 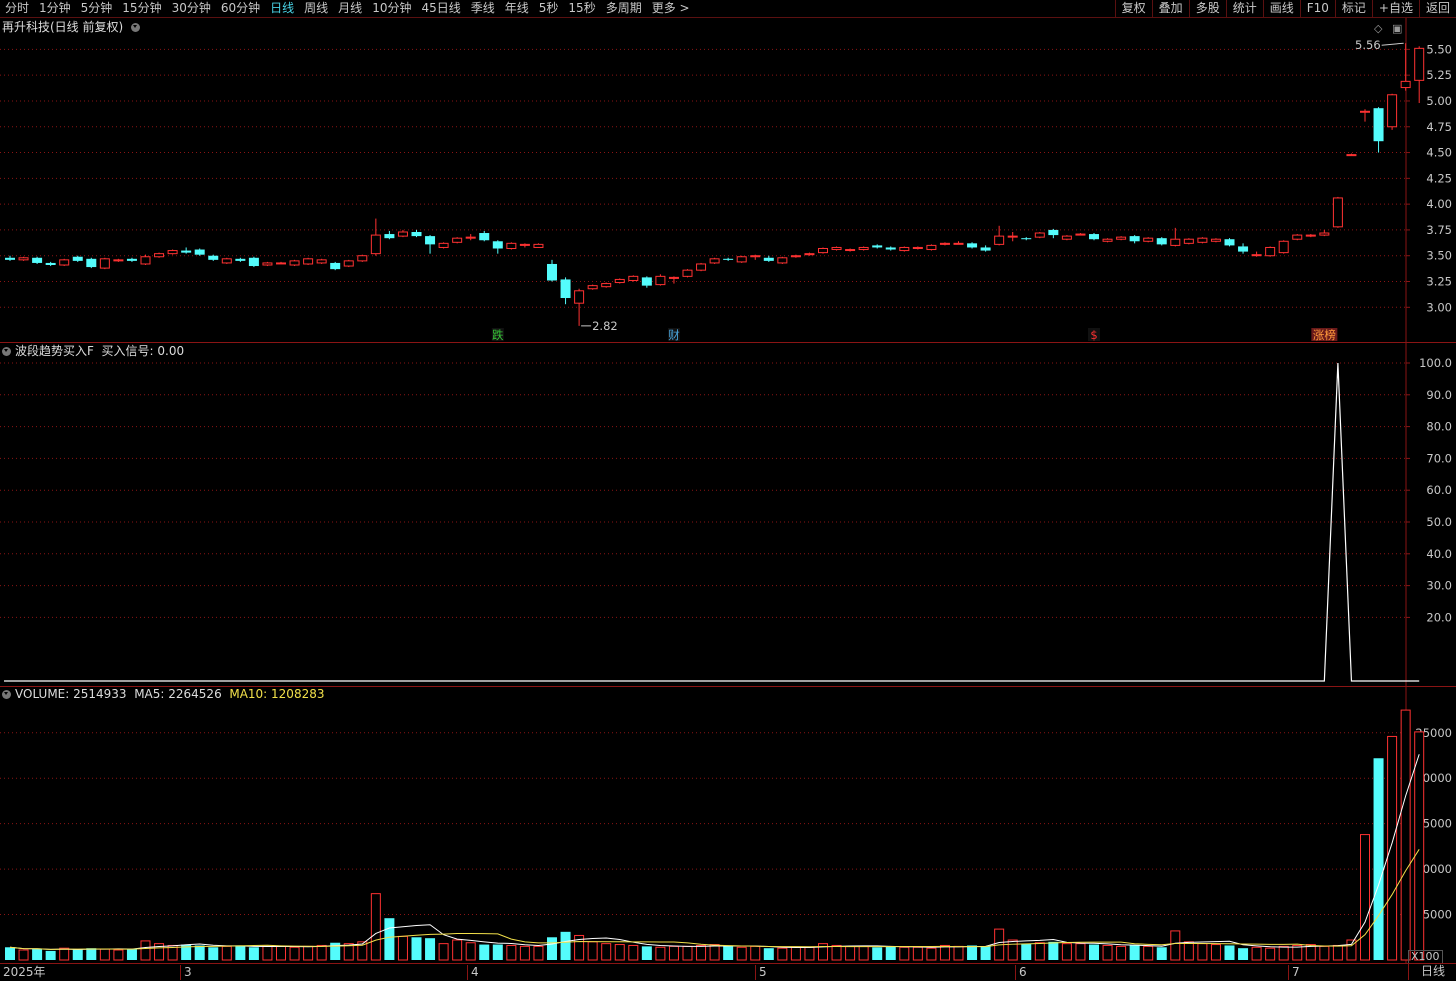 What do you see at coordinates (1439, 522) in the screenshot?
I see `y-tick-label: 50.0` at bounding box center [1439, 522].